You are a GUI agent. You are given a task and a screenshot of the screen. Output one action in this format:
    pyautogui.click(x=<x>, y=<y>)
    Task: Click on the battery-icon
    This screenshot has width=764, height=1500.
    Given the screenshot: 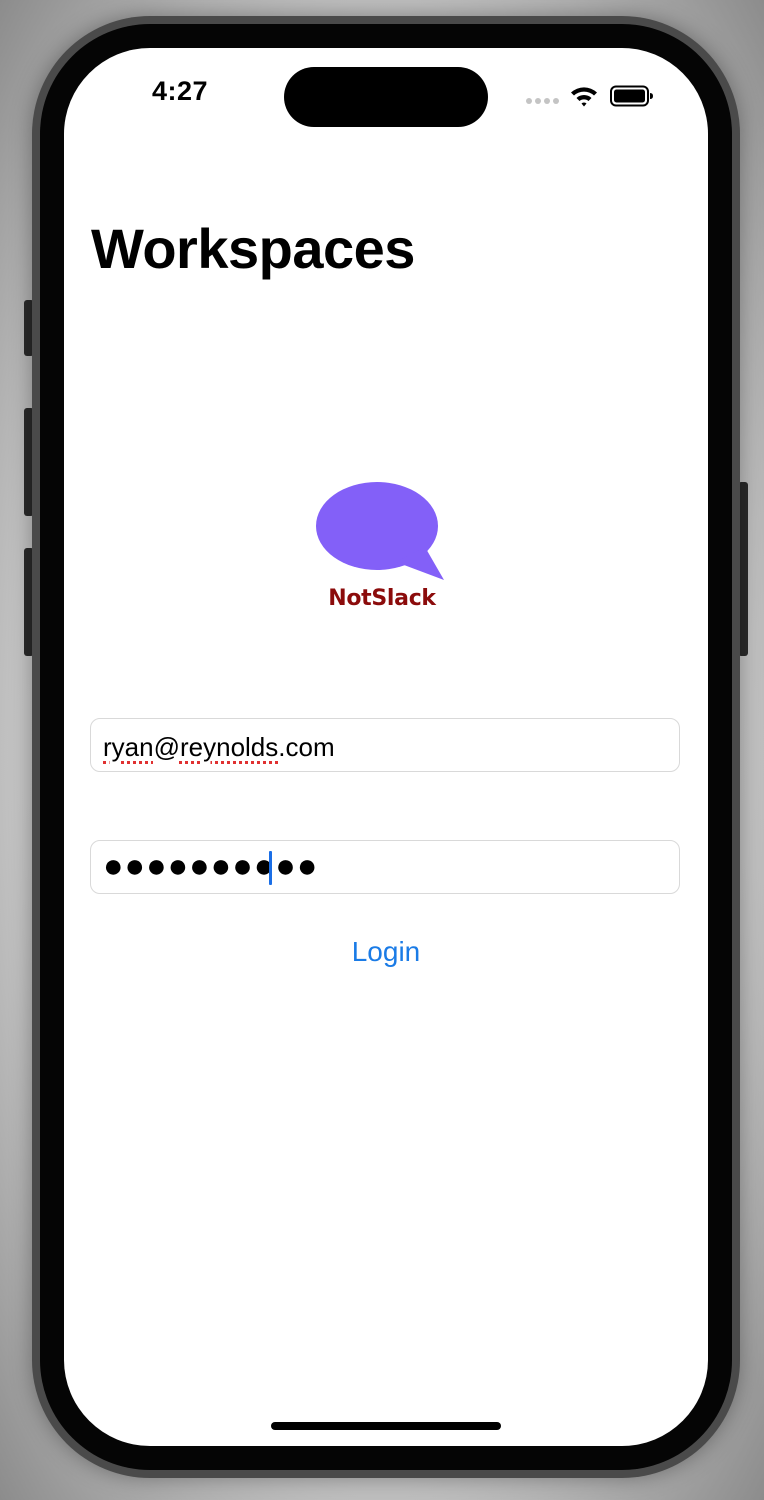 What is the action you would take?
    pyautogui.click(x=631, y=96)
    